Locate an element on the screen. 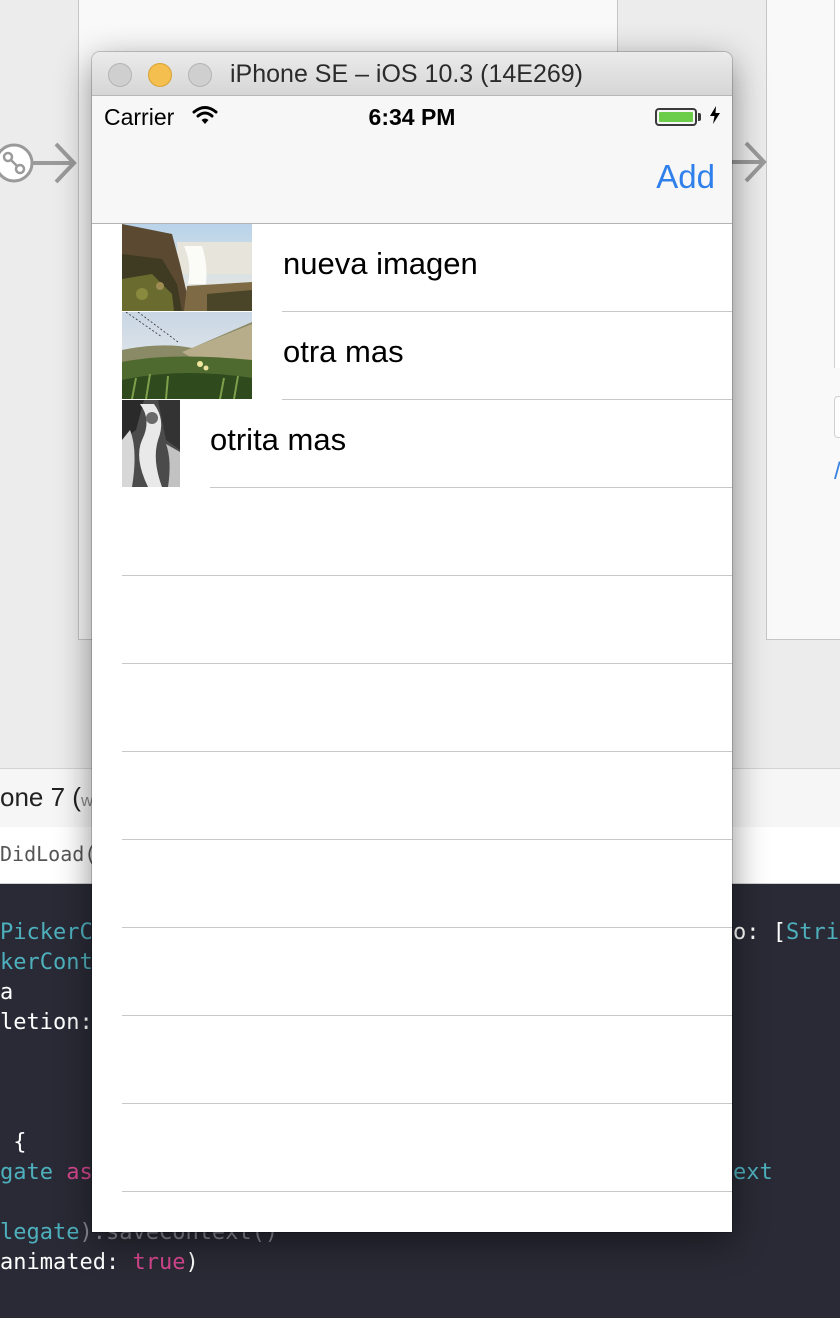  navigation-bar: Add is located at coordinates (412, 180).